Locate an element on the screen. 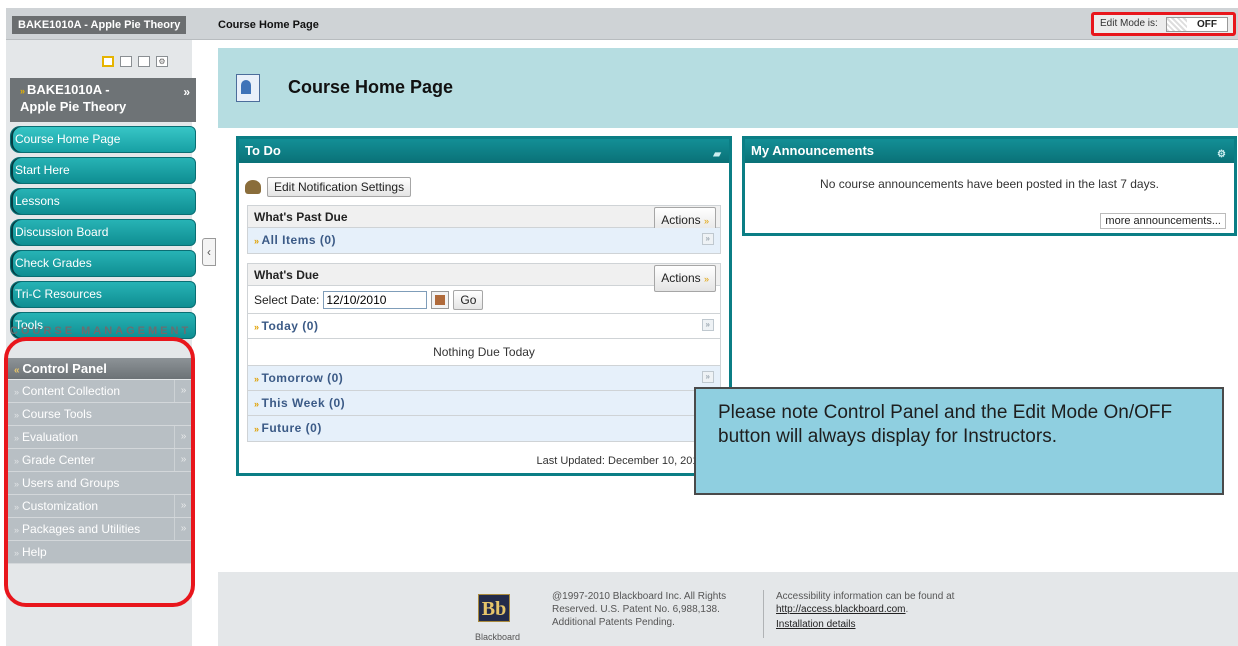 The height and width of the screenshot is (646, 1238). collapse-icon: ‹ is located at coordinates (209, 252).